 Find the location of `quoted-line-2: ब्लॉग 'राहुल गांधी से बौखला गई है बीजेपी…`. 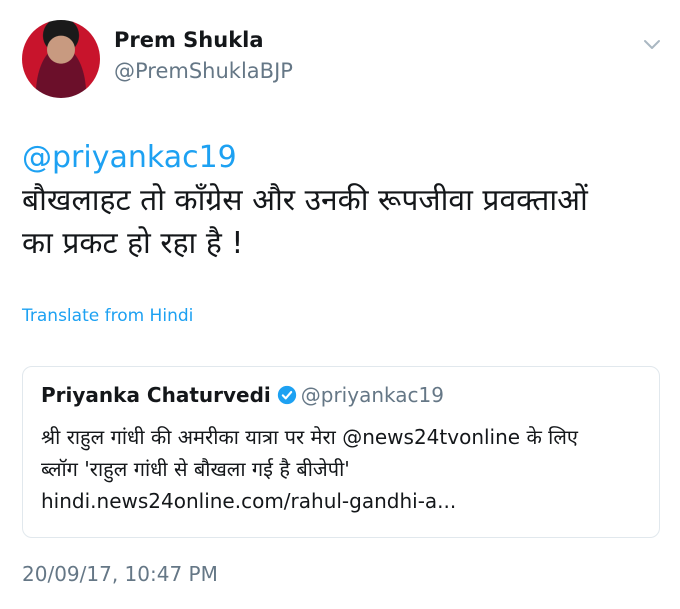

quoted-line-2: ब्लॉग 'राहुल गांधी से बौखला गई है बीजेपी… is located at coordinates (195, 469).